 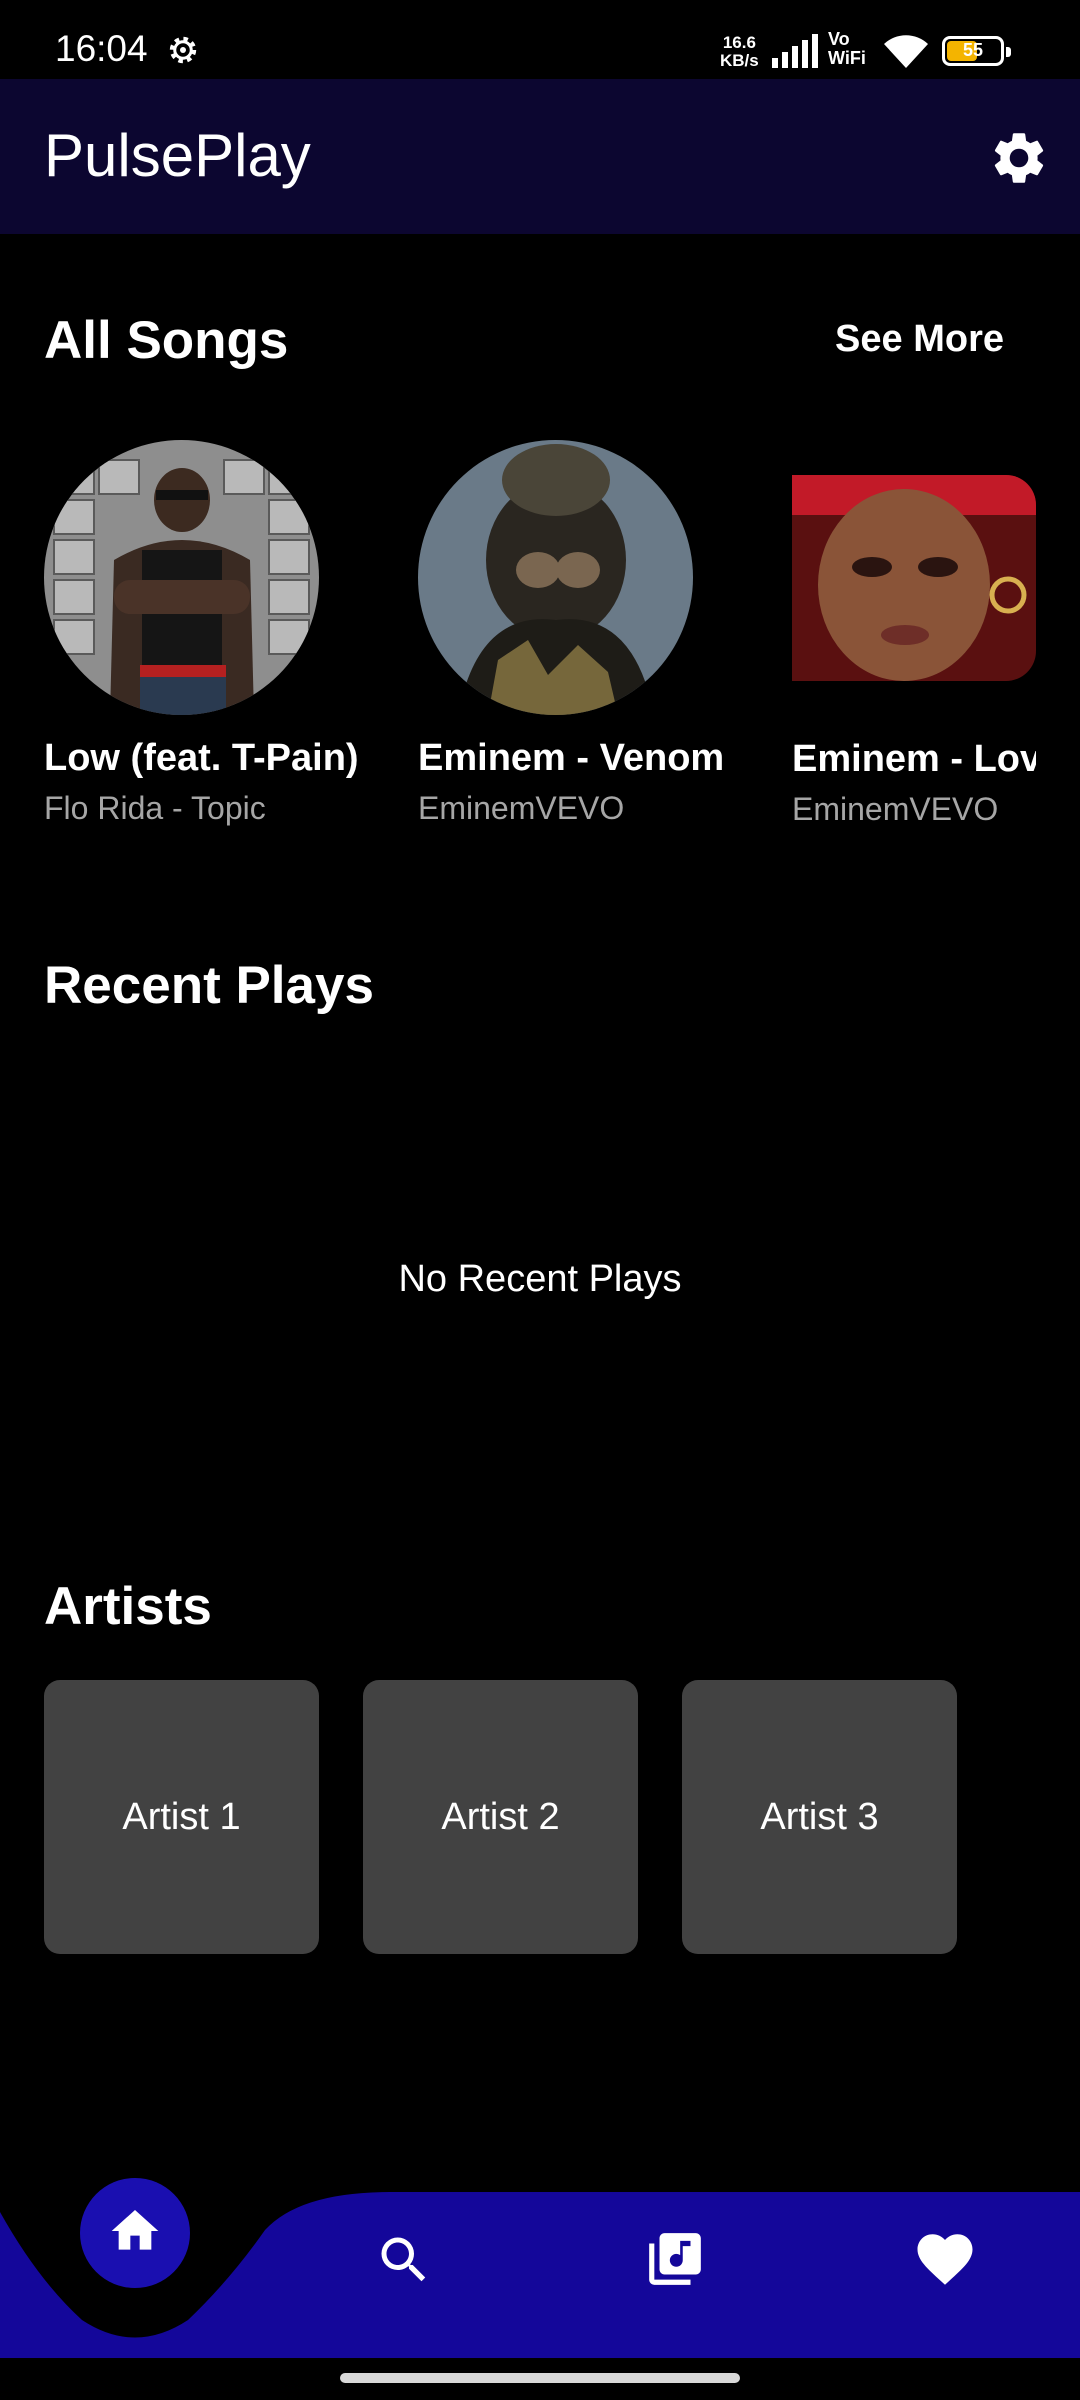 What do you see at coordinates (155, 808) in the screenshot?
I see `song-artist: Flo Rida - Topic` at bounding box center [155, 808].